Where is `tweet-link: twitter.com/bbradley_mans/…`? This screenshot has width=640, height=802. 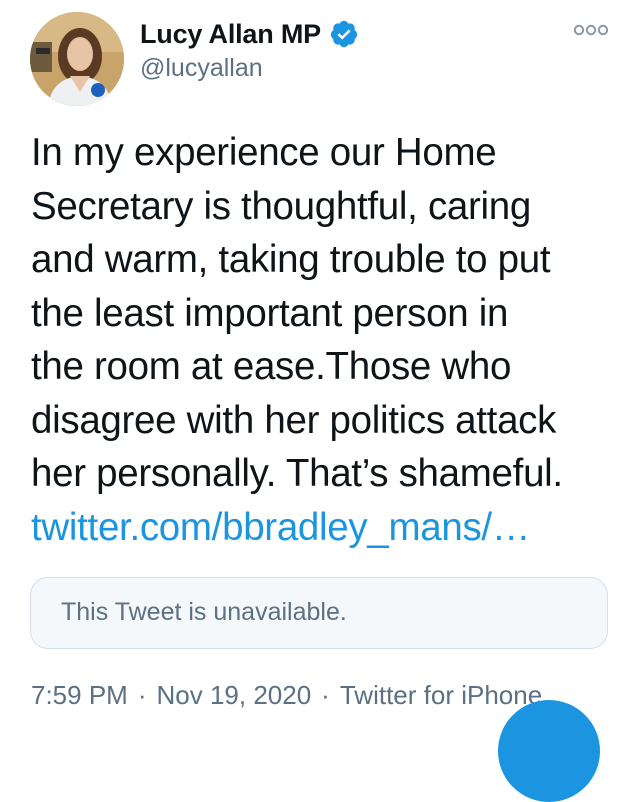
tweet-link: twitter.com/bbradley_mans/… is located at coordinates (326, 528).